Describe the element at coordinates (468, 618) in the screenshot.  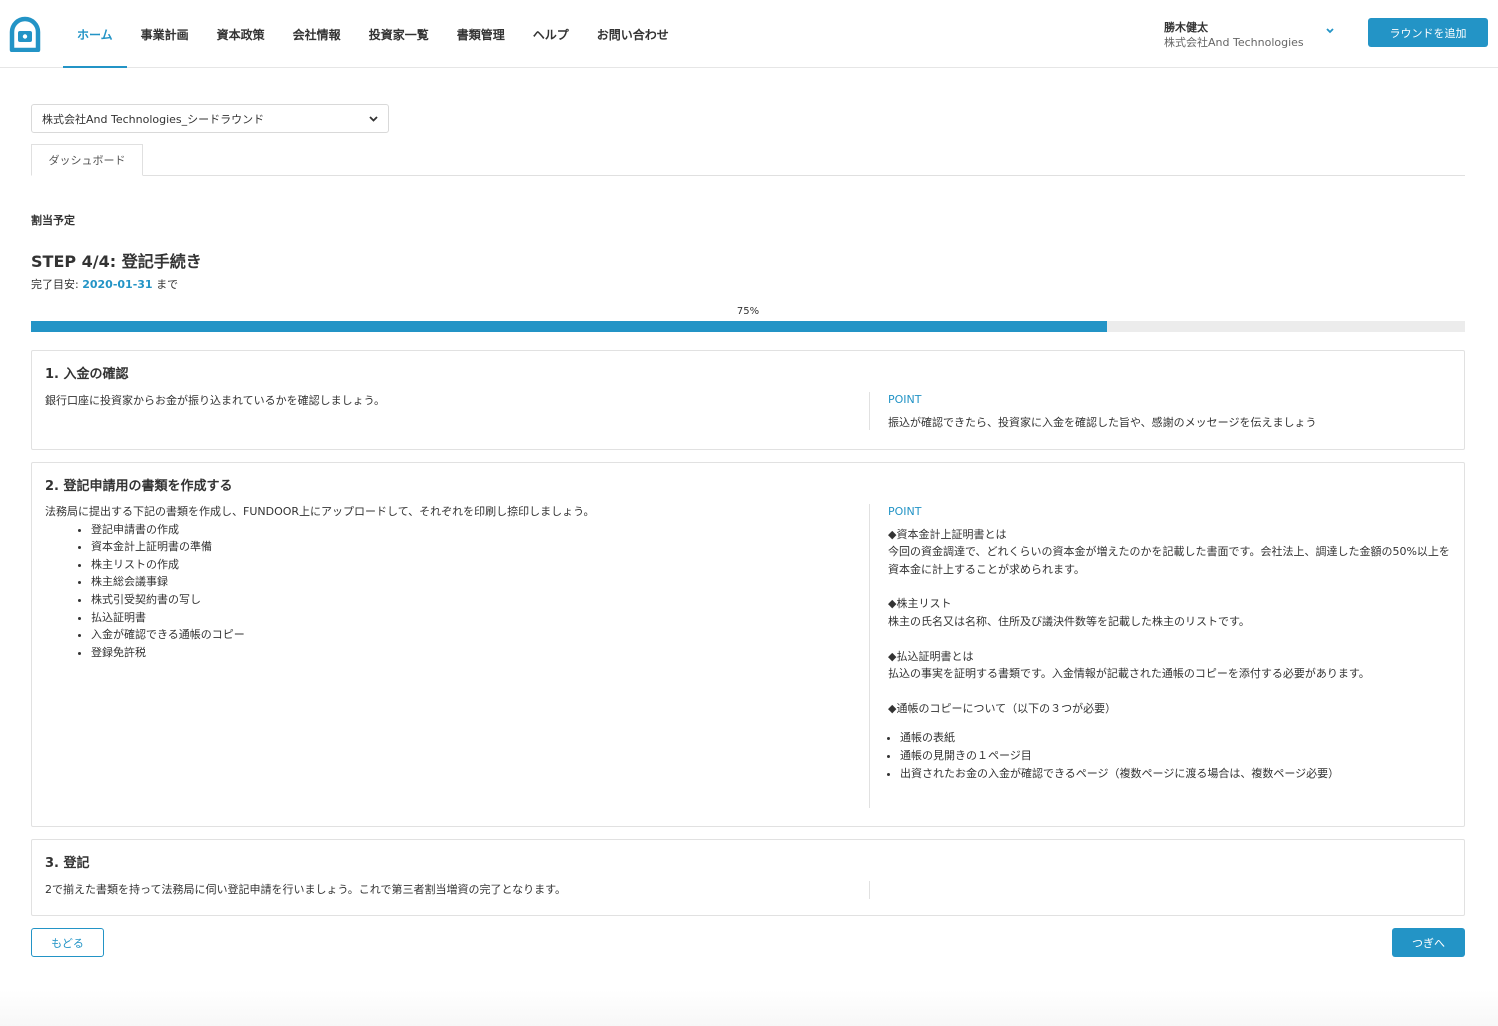
I see `list-item: 払込証明書` at that location.